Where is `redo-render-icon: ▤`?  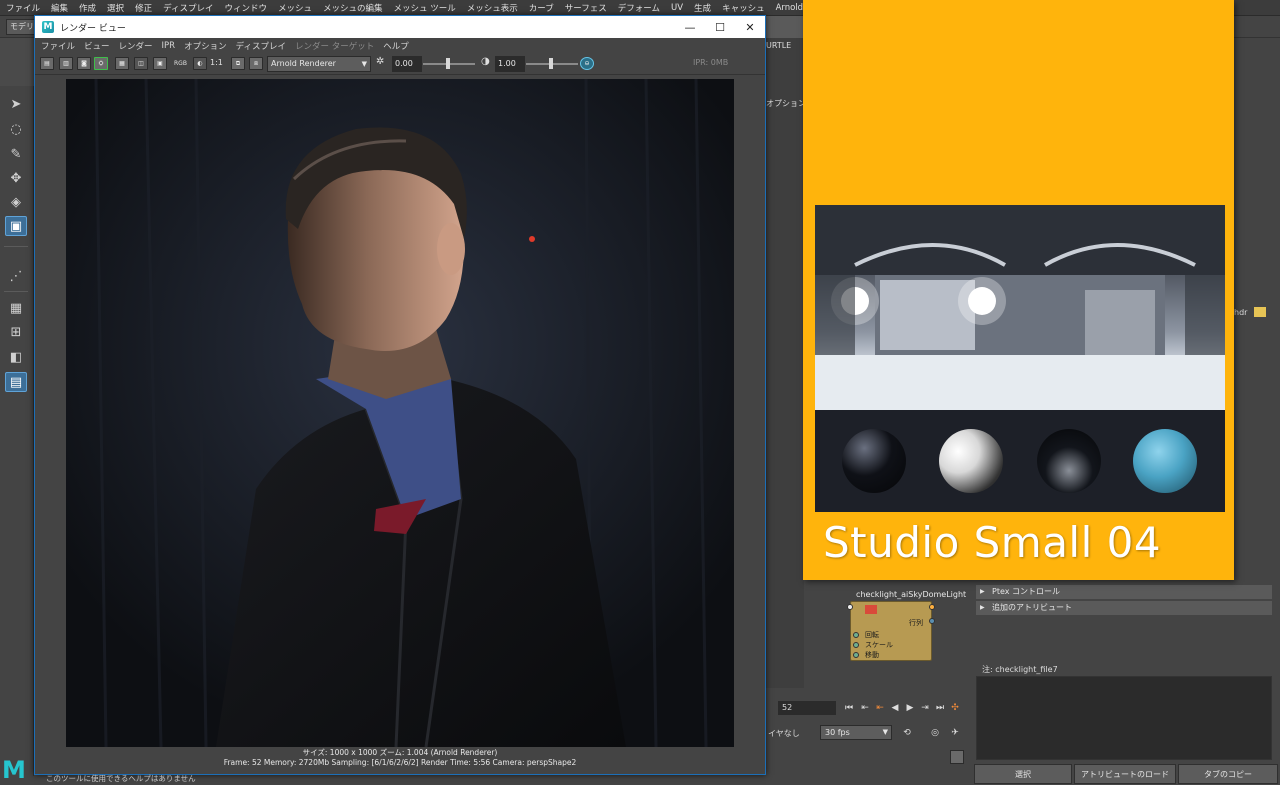
redo-render-icon: ▤ is located at coordinates (47, 63).